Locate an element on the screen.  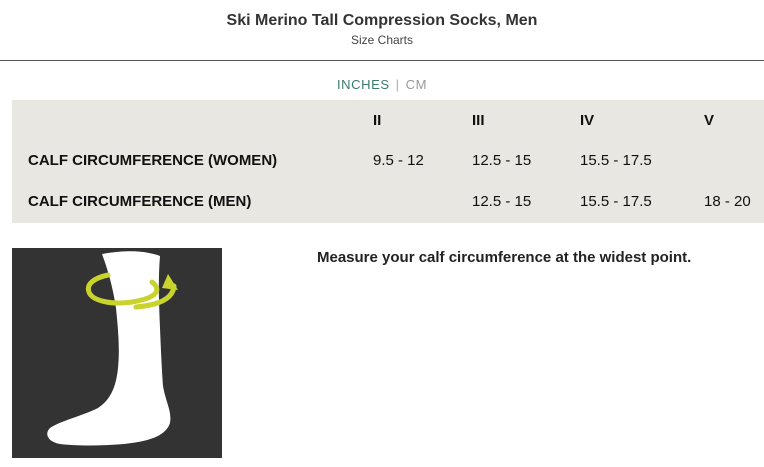
column-header-v: V is located at coordinates (709, 120).